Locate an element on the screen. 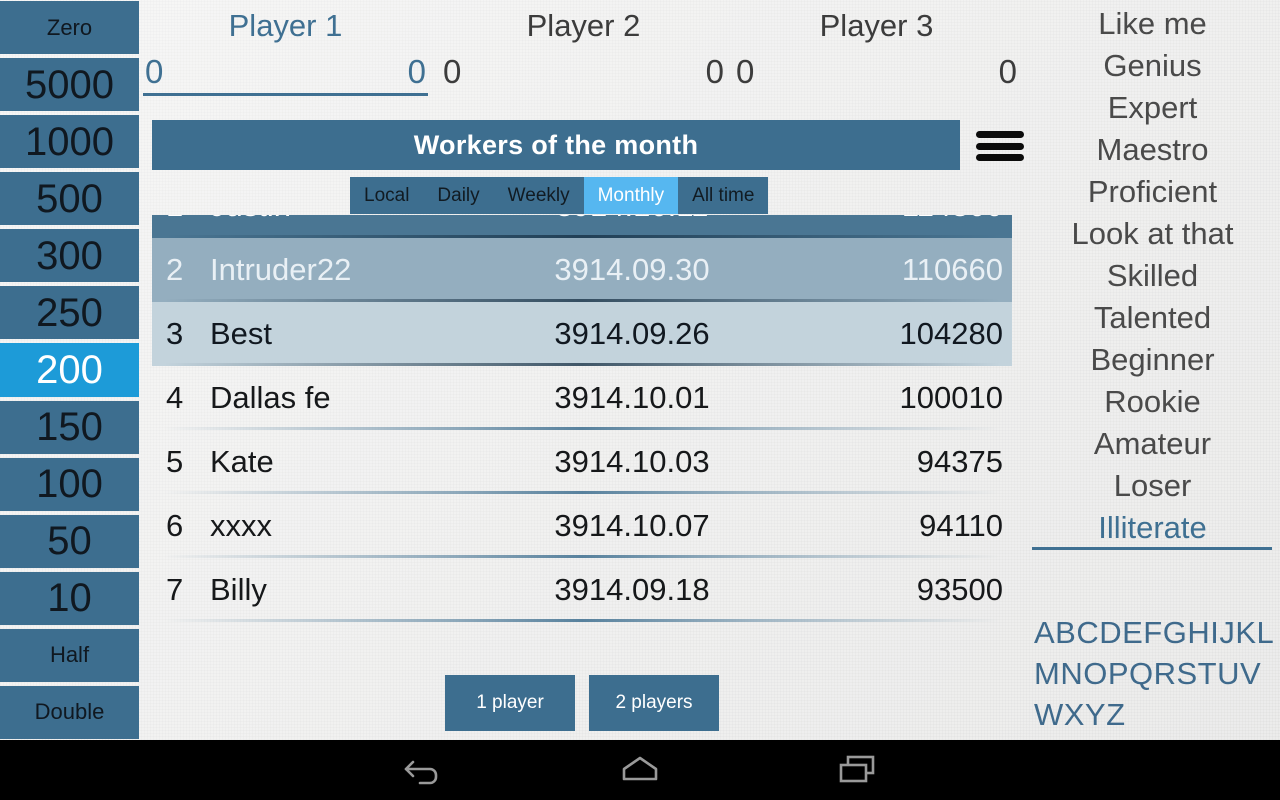  players-header: Player 1 0 0 Player 2 0 0 Player 3 0 0 is located at coordinates (582, 55).